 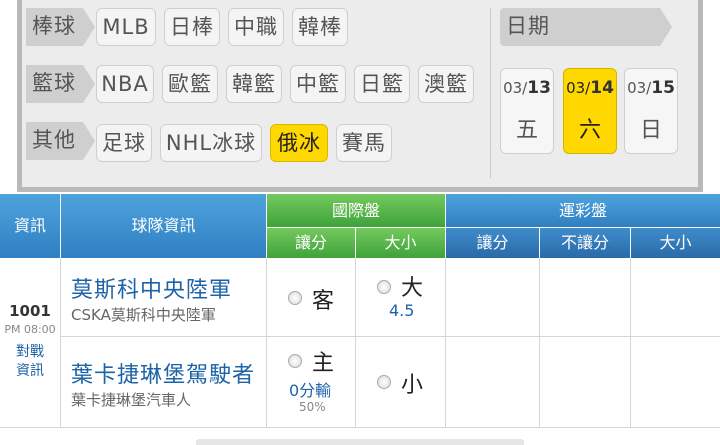 I want to click on date-0313-weekday: 五, so click(x=526, y=130).